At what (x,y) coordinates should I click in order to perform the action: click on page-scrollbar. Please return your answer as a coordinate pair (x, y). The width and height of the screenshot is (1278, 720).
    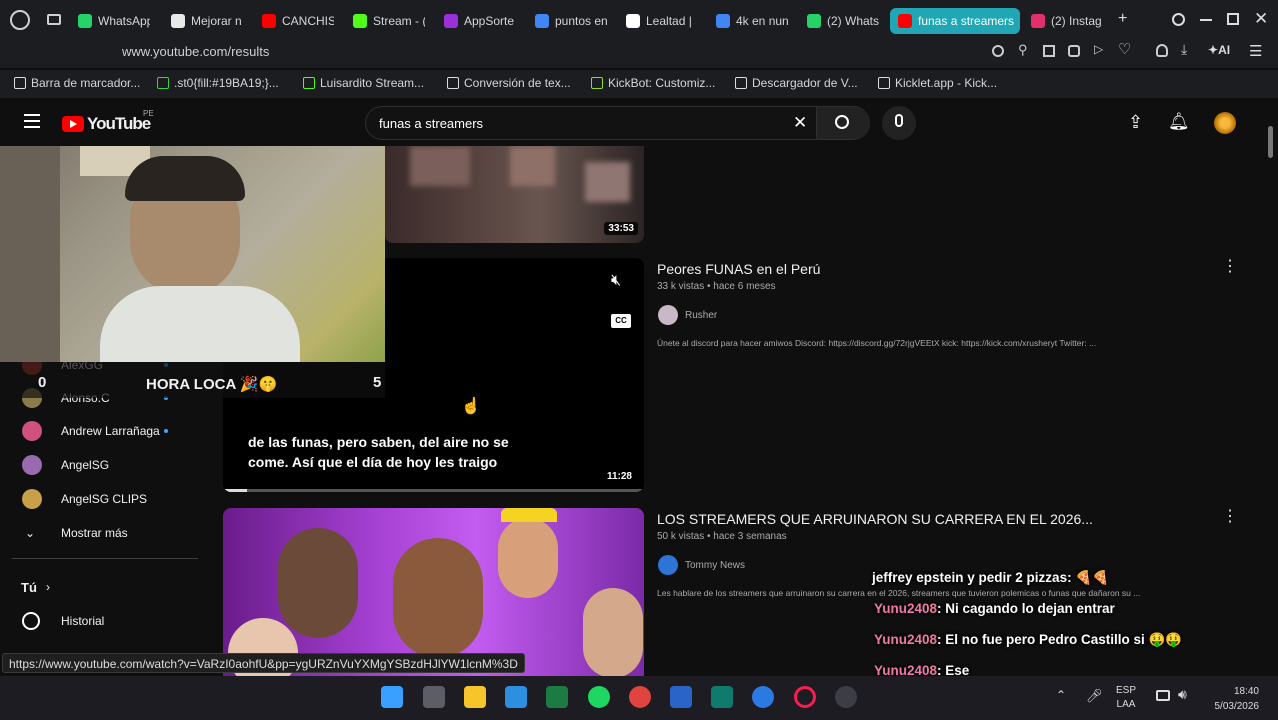
    Looking at the image, I should click on (1270, 142).